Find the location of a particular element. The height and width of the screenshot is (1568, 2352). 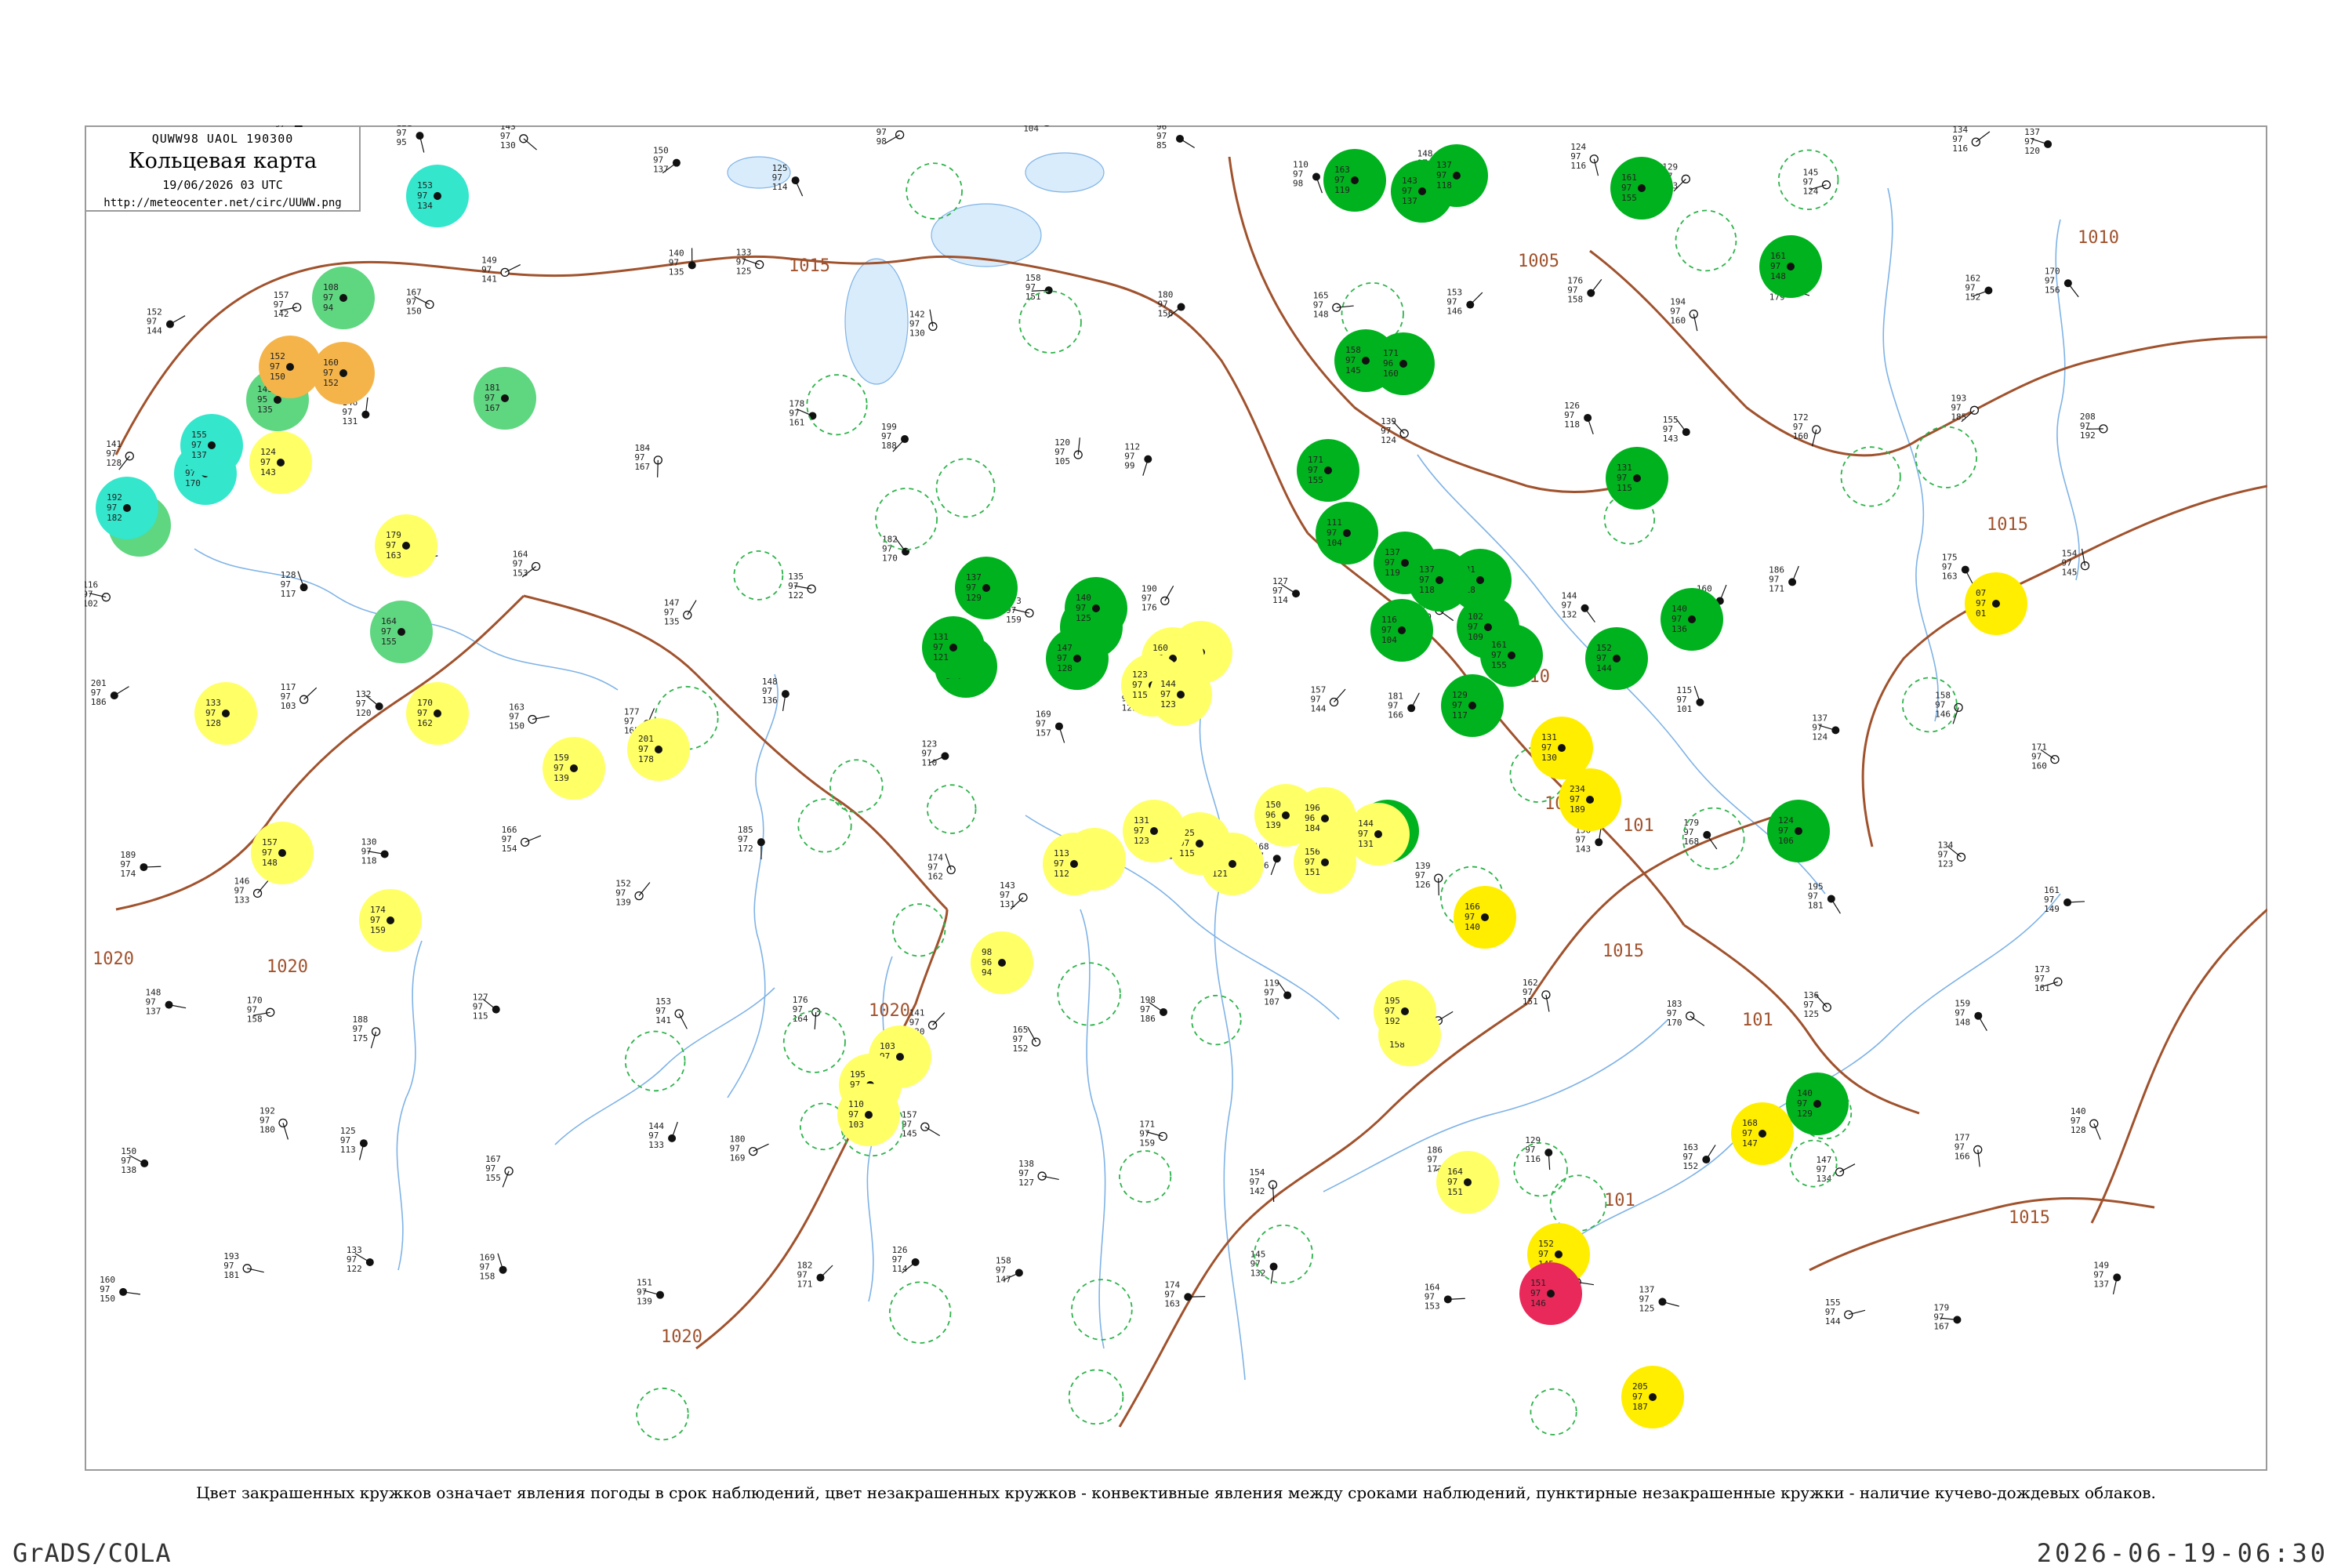

station-plot: 13497116 is located at coordinates (1971, 139).